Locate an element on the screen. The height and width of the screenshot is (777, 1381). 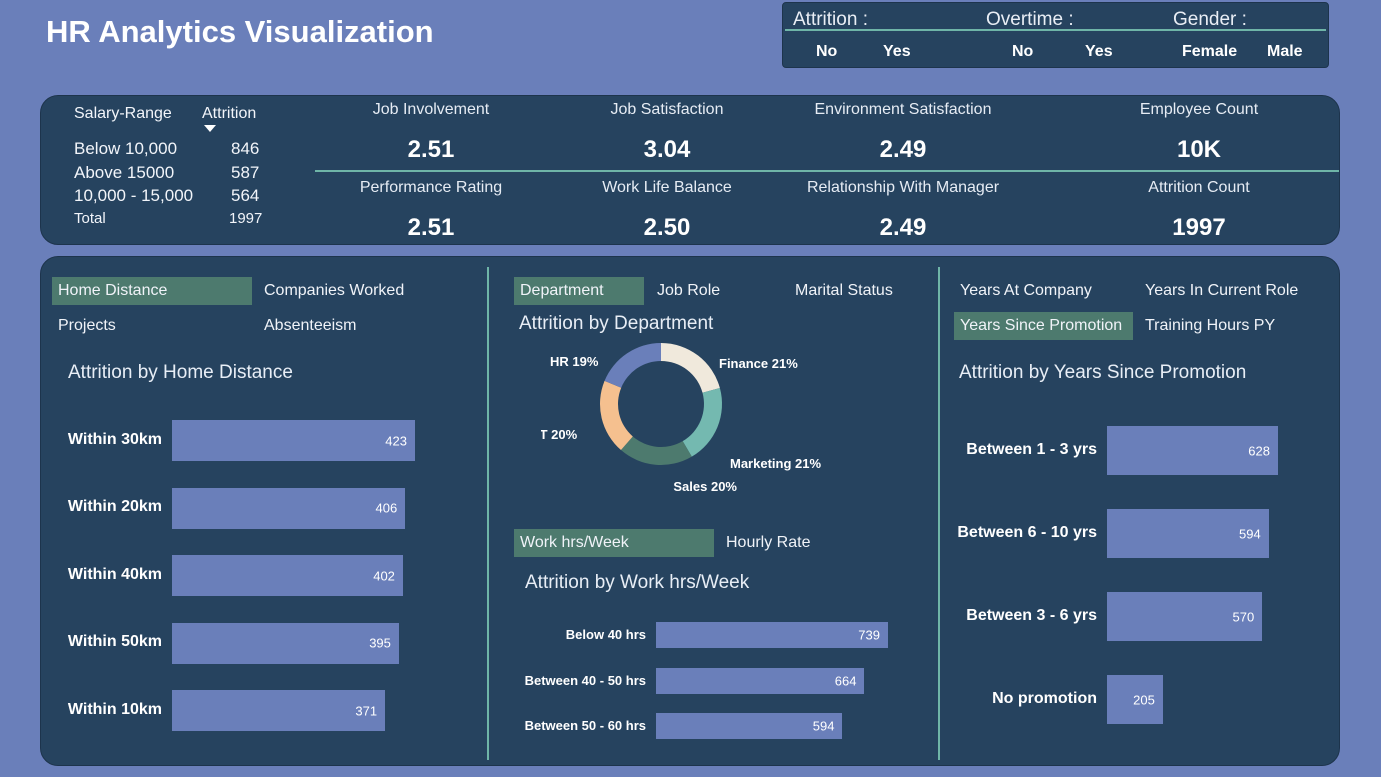
donut-label: Sales 20% is located at coordinates (705, 486).